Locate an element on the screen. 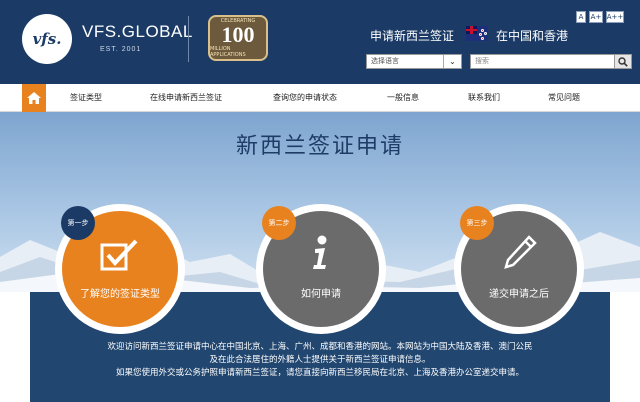 Image resolution: width=640 pixels, height=402 pixels. search-input: 搜索 is located at coordinates (543, 61).